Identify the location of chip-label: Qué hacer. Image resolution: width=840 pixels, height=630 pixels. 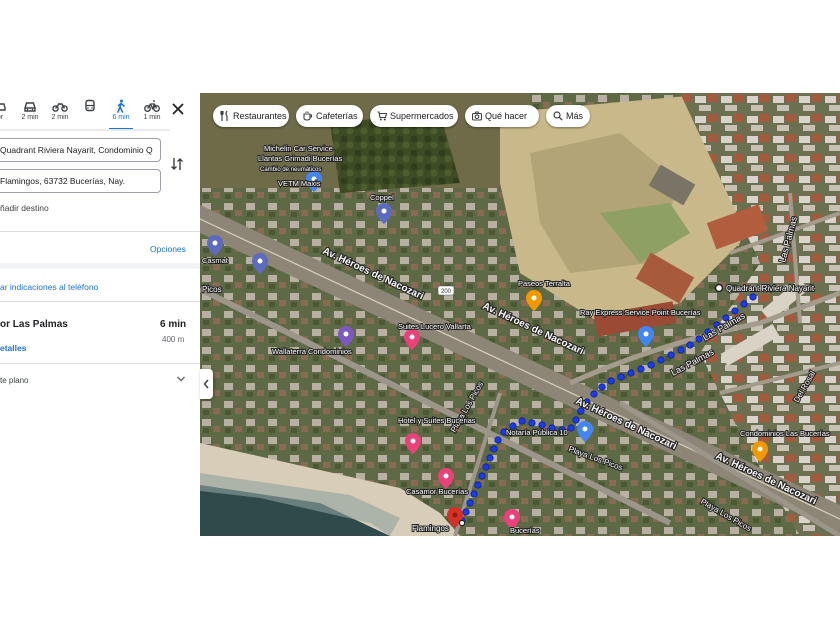
(506, 116).